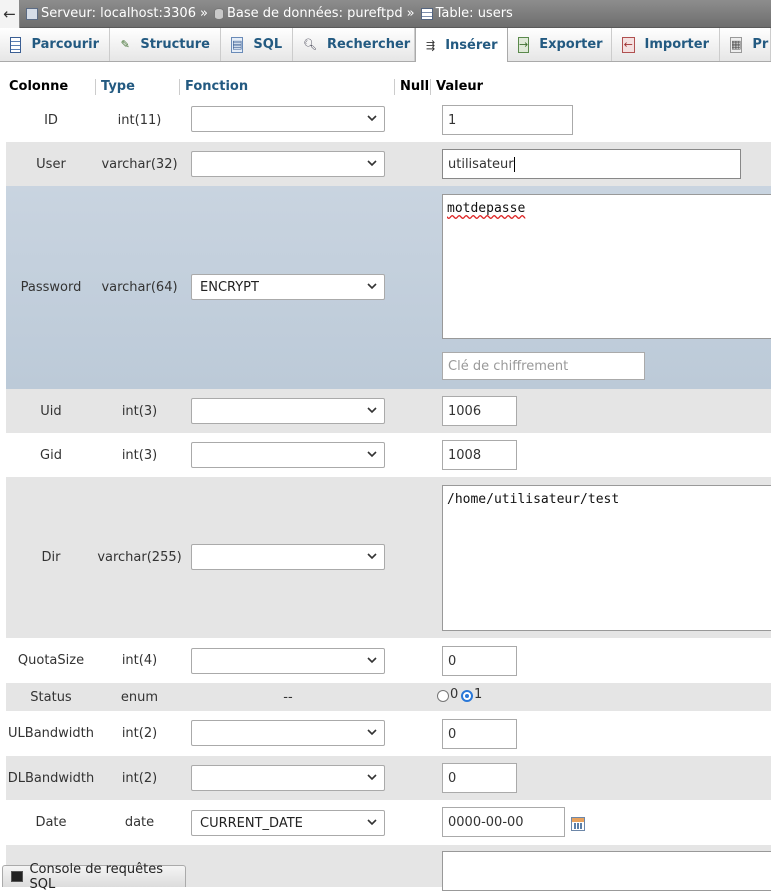 The width and height of the screenshot is (771, 892). Describe the element at coordinates (10, 14) in the screenshot. I see `back-arrow-icon: ←` at that location.